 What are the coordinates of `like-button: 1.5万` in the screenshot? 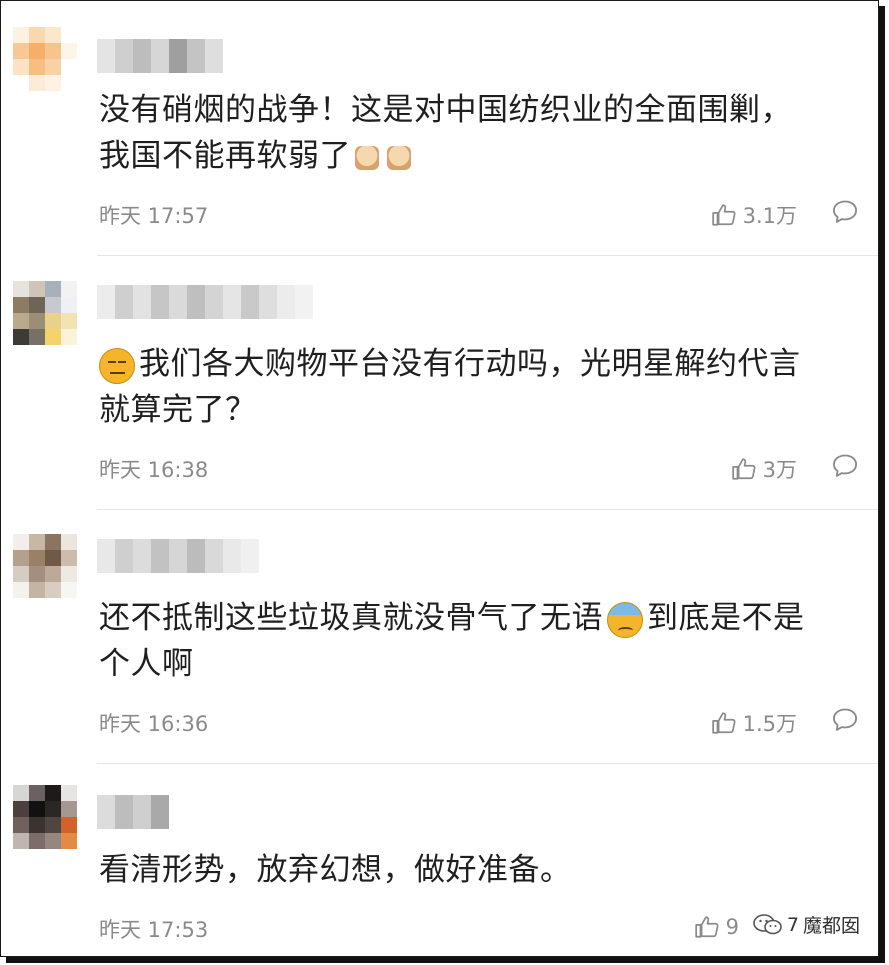 It's located at (754, 723).